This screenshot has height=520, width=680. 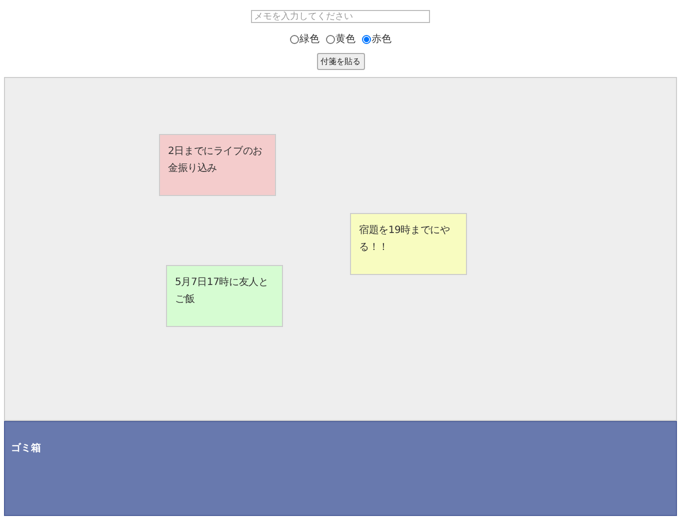 What do you see at coordinates (340, 61) in the screenshot?
I see `post-button: 付箋を貼る` at bounding box center [340, 61].